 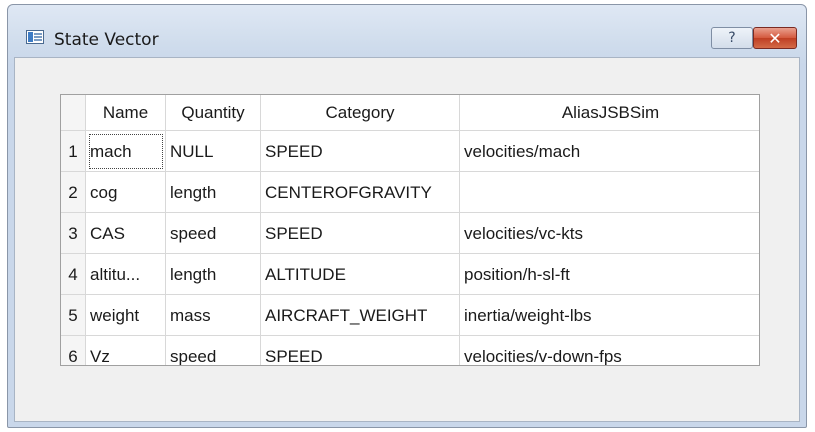 I want to click on cell-alias: velocities/mach, so click(x=609, y=151).